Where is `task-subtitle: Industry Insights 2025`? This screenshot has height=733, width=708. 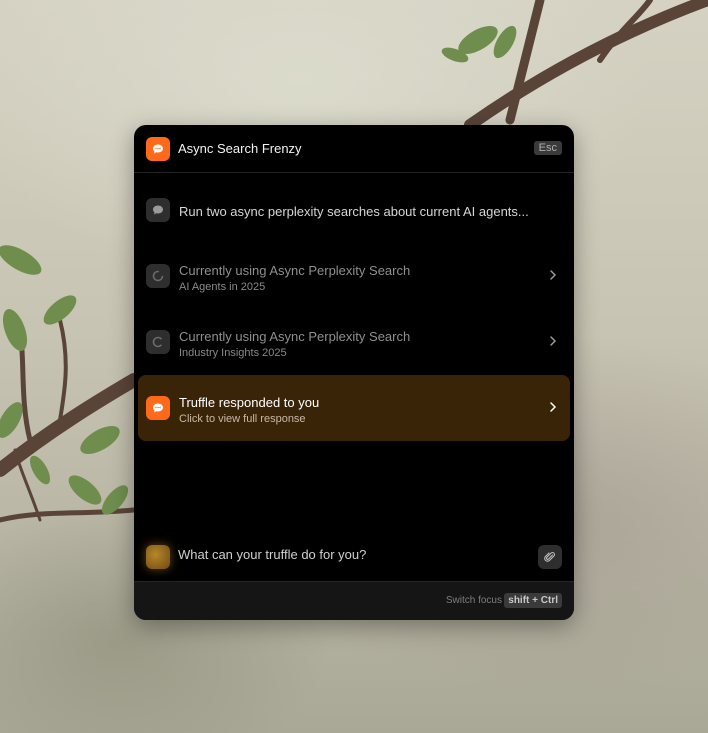 task-subtitle: Industry Insights 2025 is located at coordinates (233, 353).